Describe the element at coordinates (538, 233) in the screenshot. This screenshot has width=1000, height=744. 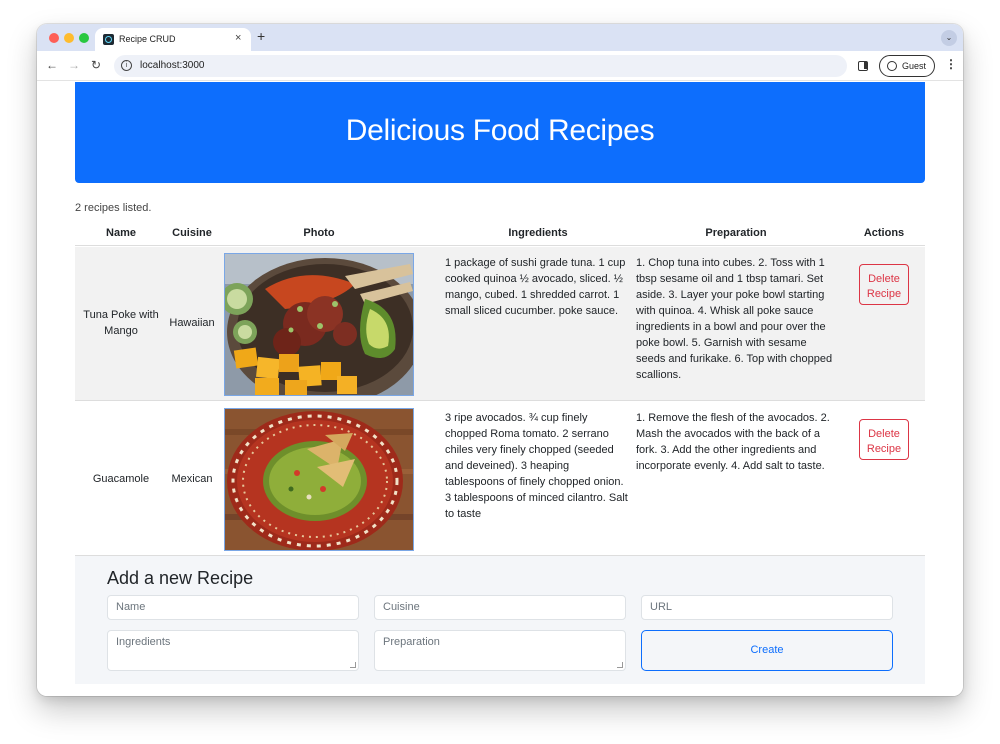
I see `column-header-ingredients: Ingredients` at that location.